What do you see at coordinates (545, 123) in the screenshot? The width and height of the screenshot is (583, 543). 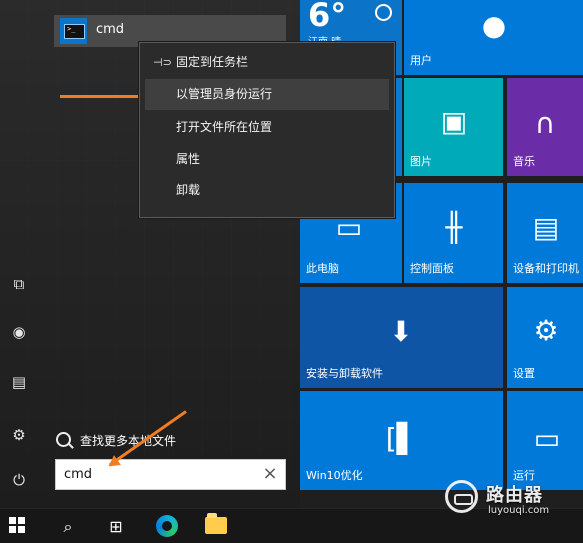 I see `headphones-icon: ∩` at bounding box center [545, 123].